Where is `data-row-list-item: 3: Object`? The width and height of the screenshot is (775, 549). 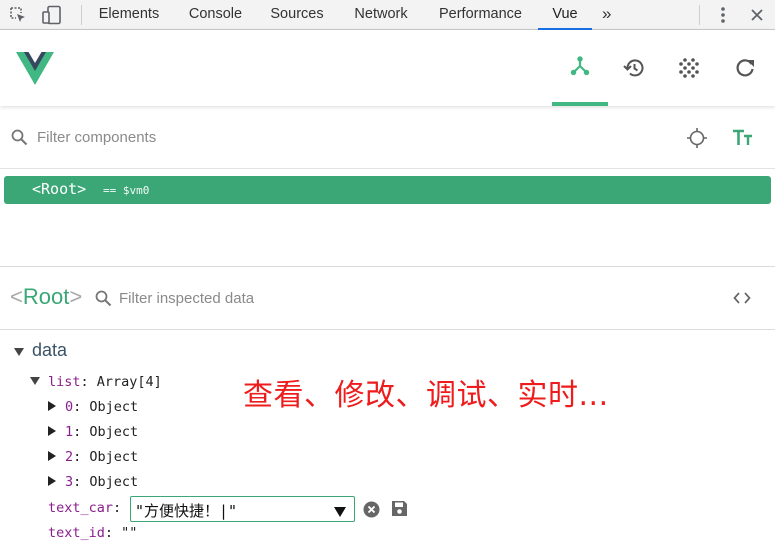 data-row-list-item: 3: Object is located at coordinates (93, 484).